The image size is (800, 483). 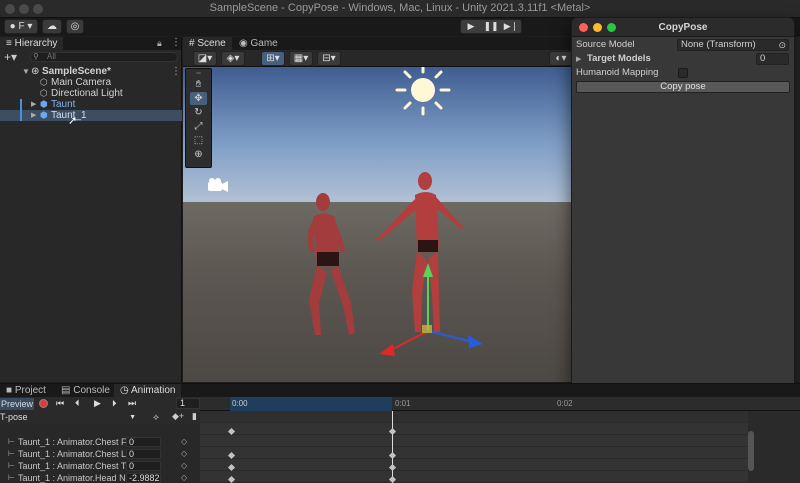 I want to click on playhead, so click(x=392, y=447).